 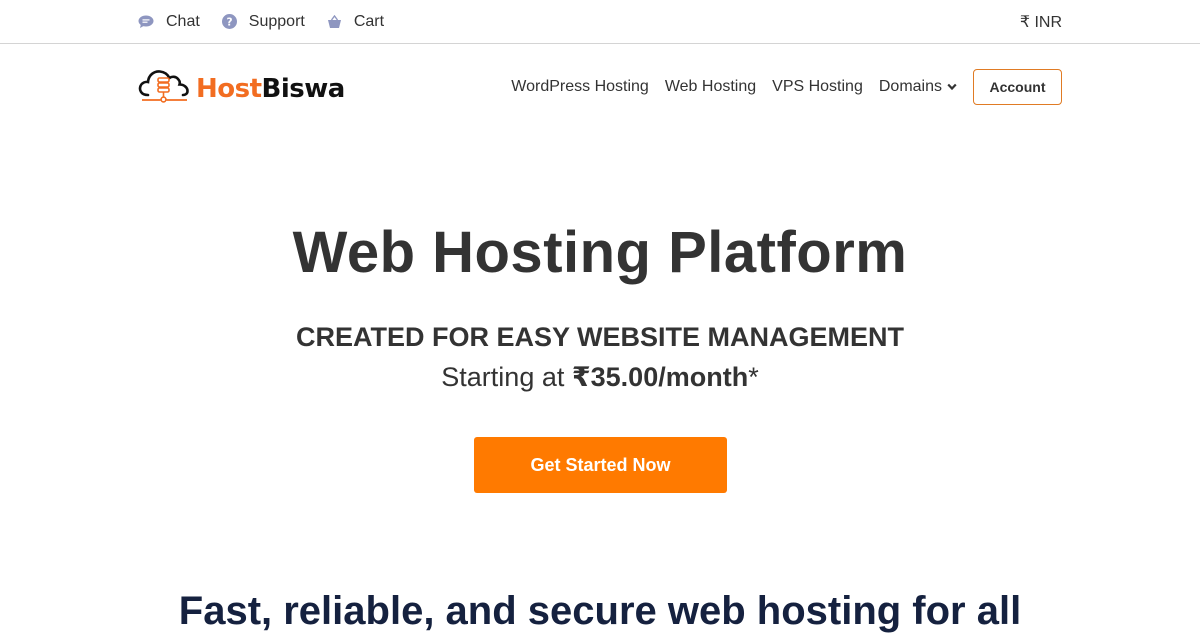 What do you see at coordinates (753, 377) in the screenshot?
I see `price-asterisk: *` at bounding box center [753, 377].